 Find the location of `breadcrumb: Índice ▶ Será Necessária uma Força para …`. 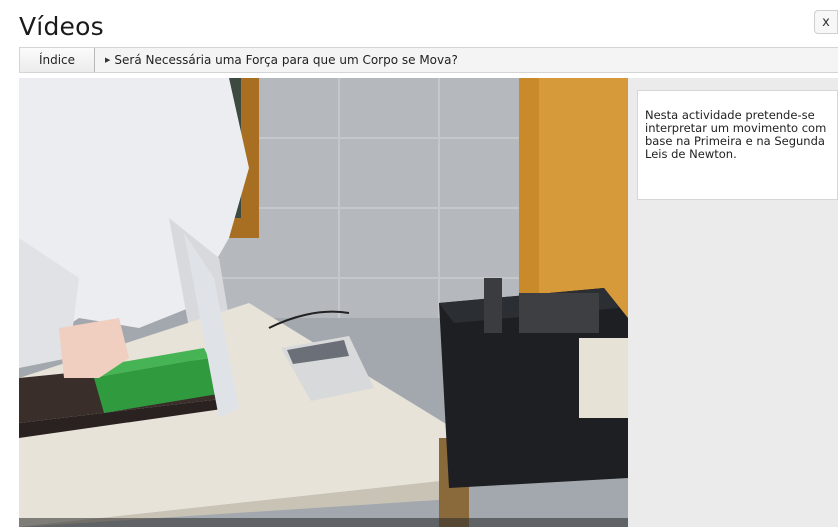

breadcrumb: Índice ▶ Será Necessária uma Força para … is located at coordinates (428, 60).